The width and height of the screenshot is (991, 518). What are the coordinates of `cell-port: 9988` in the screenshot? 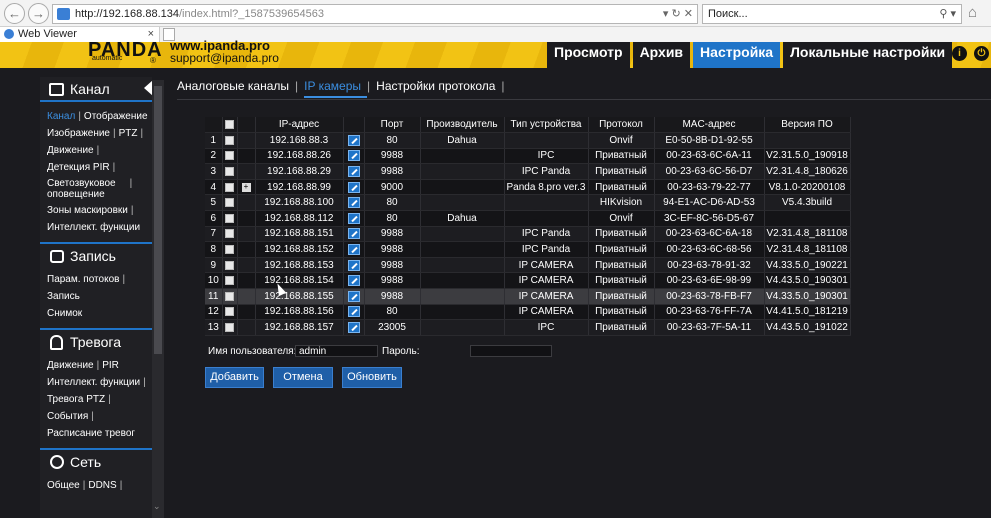 It's located at (392, 171).